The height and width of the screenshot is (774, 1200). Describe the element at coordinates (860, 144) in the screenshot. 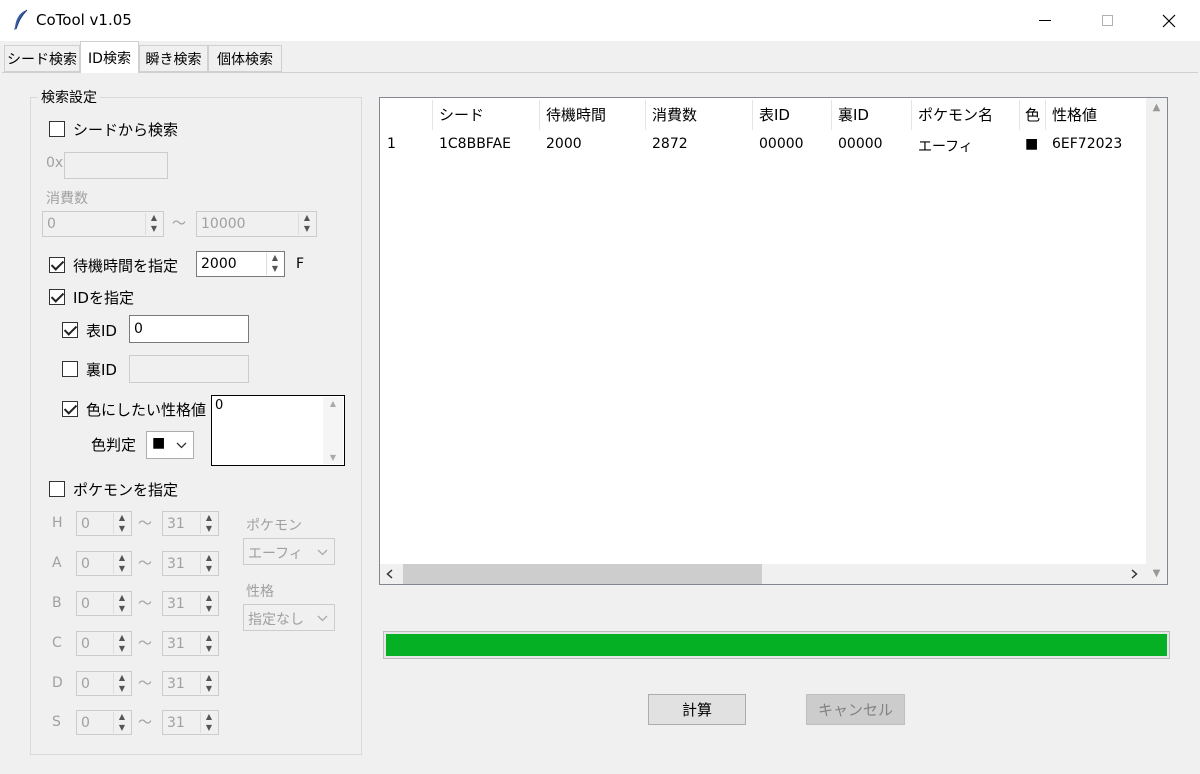

I see `cell-back-id: 00000` at that location.